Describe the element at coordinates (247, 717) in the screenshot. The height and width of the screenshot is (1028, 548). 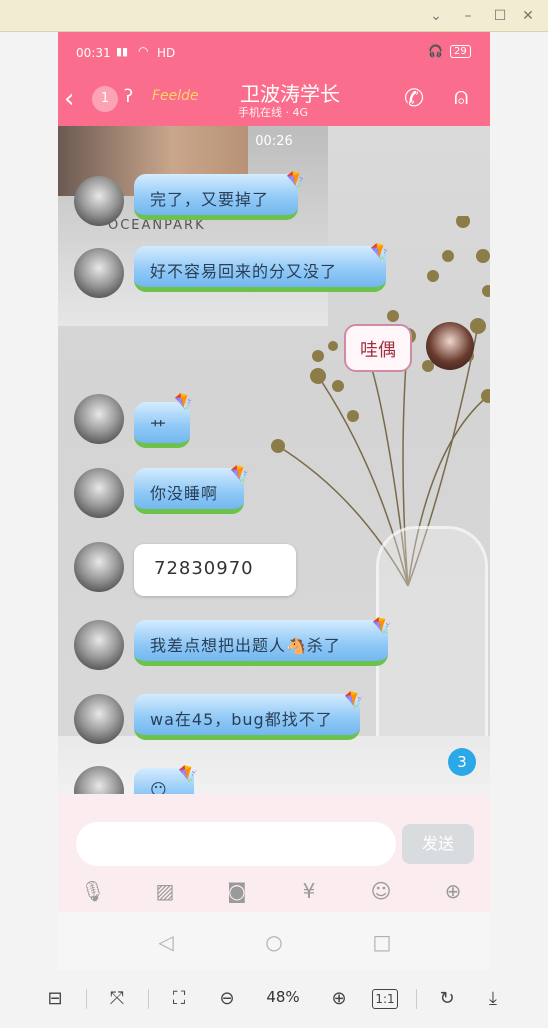
I see `message-bubble: wa在45，bug都找不了` at that location.